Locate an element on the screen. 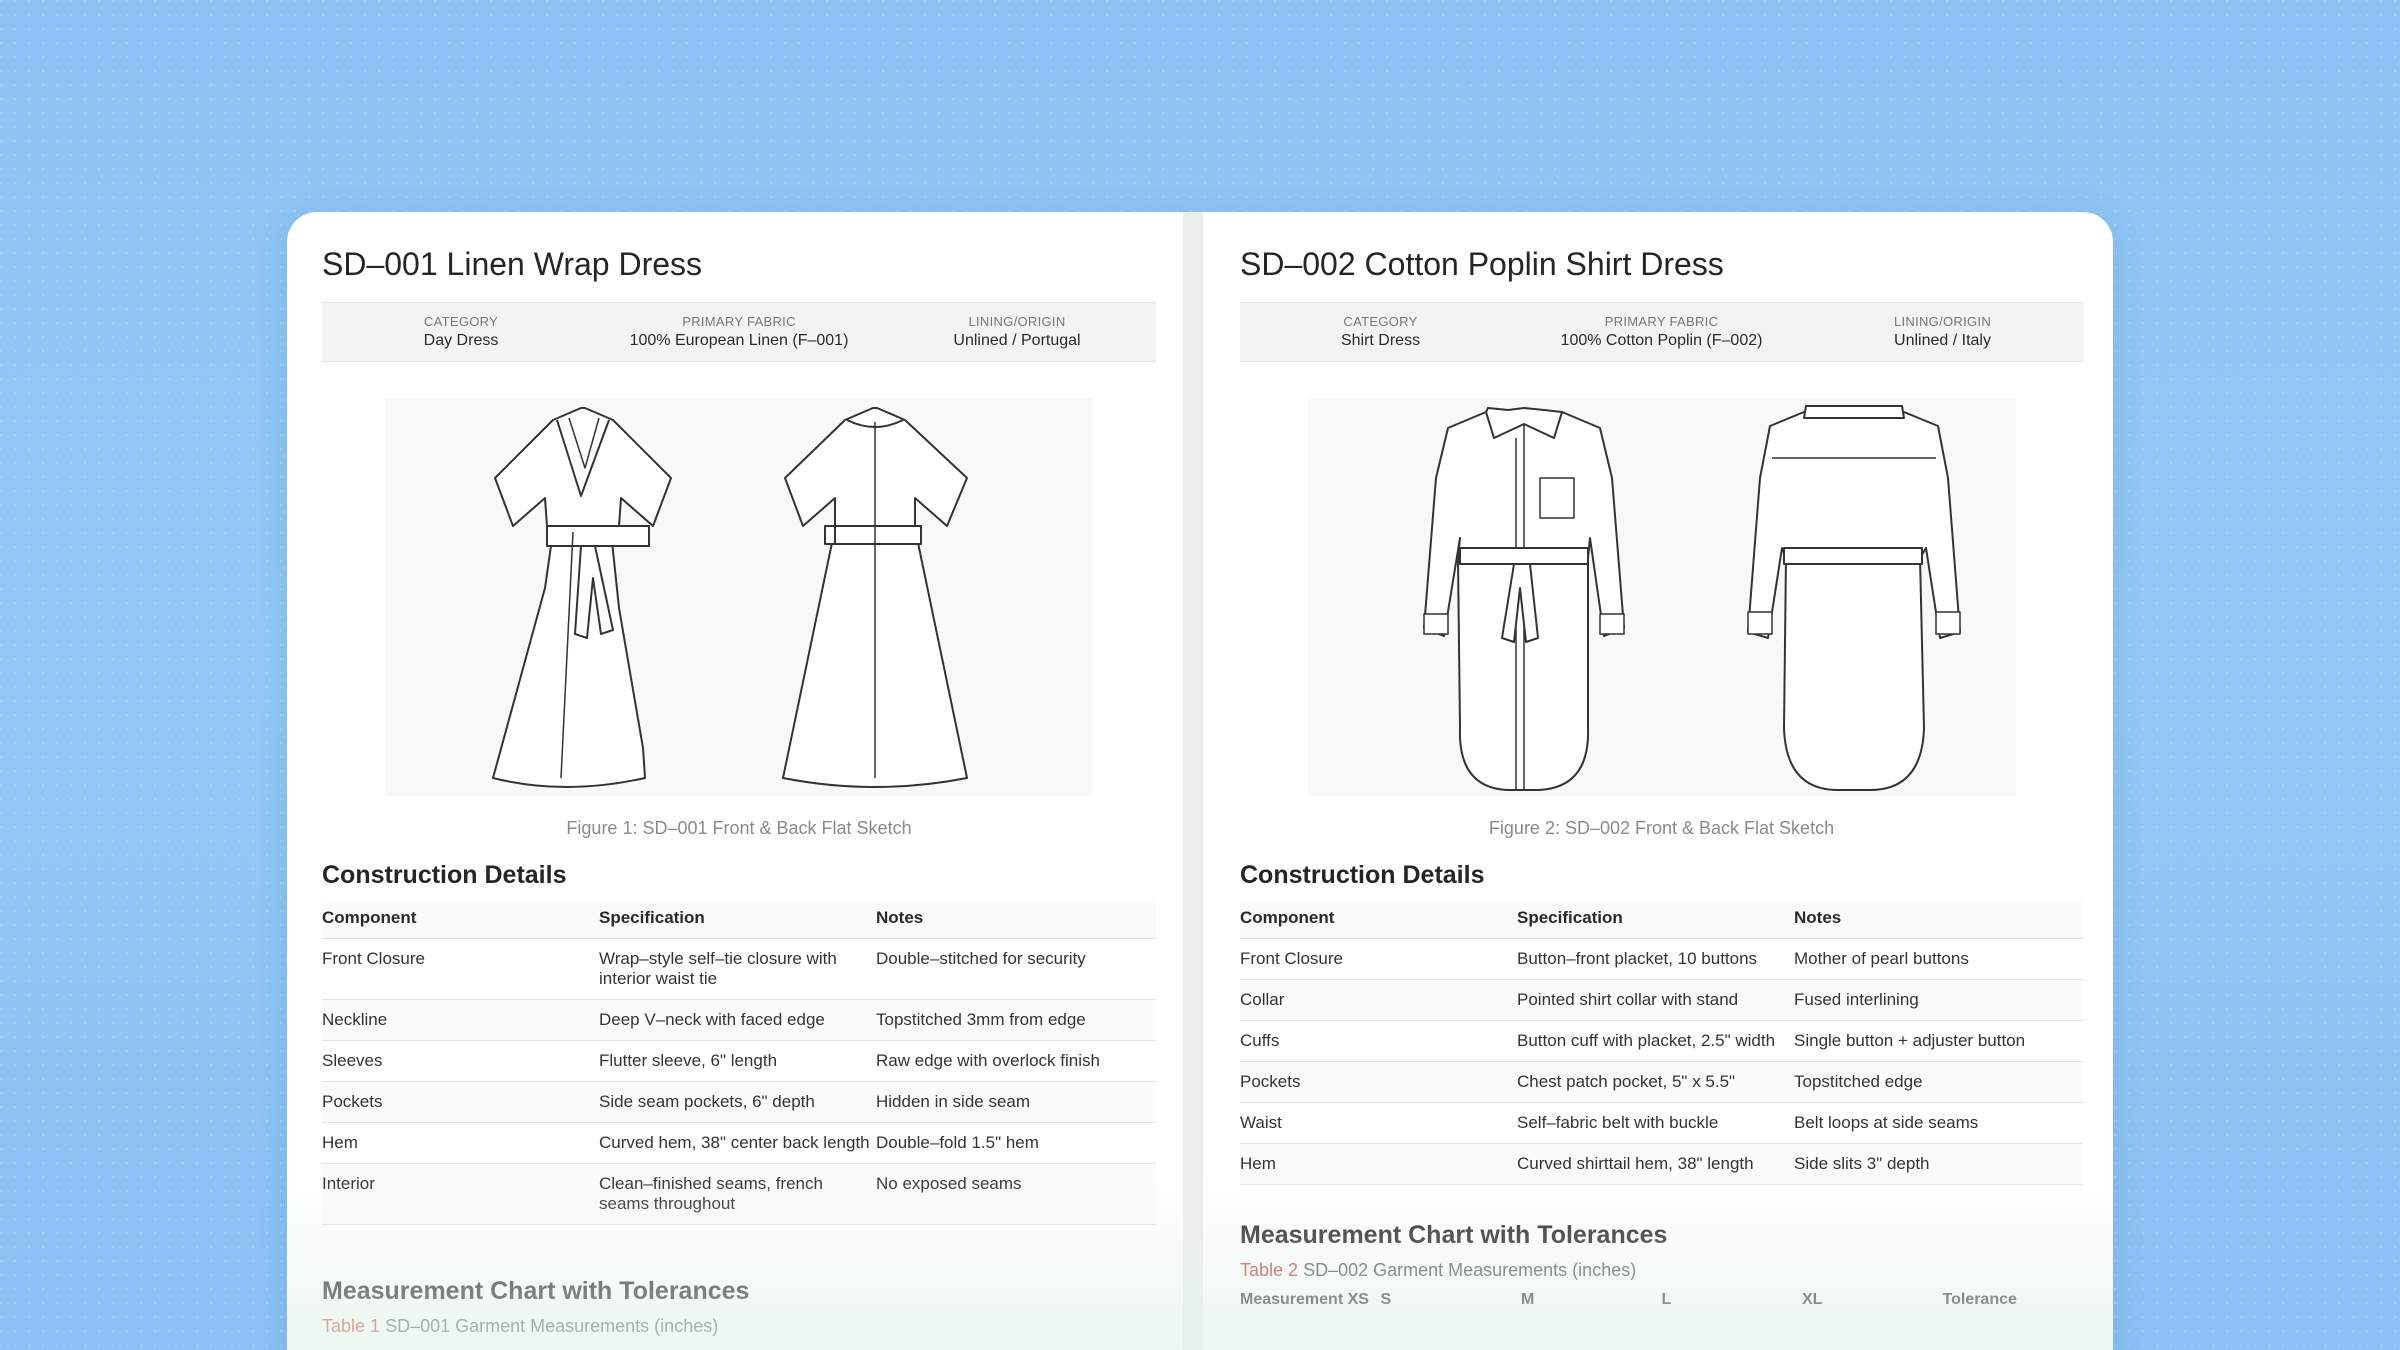 The height and width of the screenshot is (1350, 2400). table-cell: Deep V–neck with faced edge is located at coordinates (737, 1020).